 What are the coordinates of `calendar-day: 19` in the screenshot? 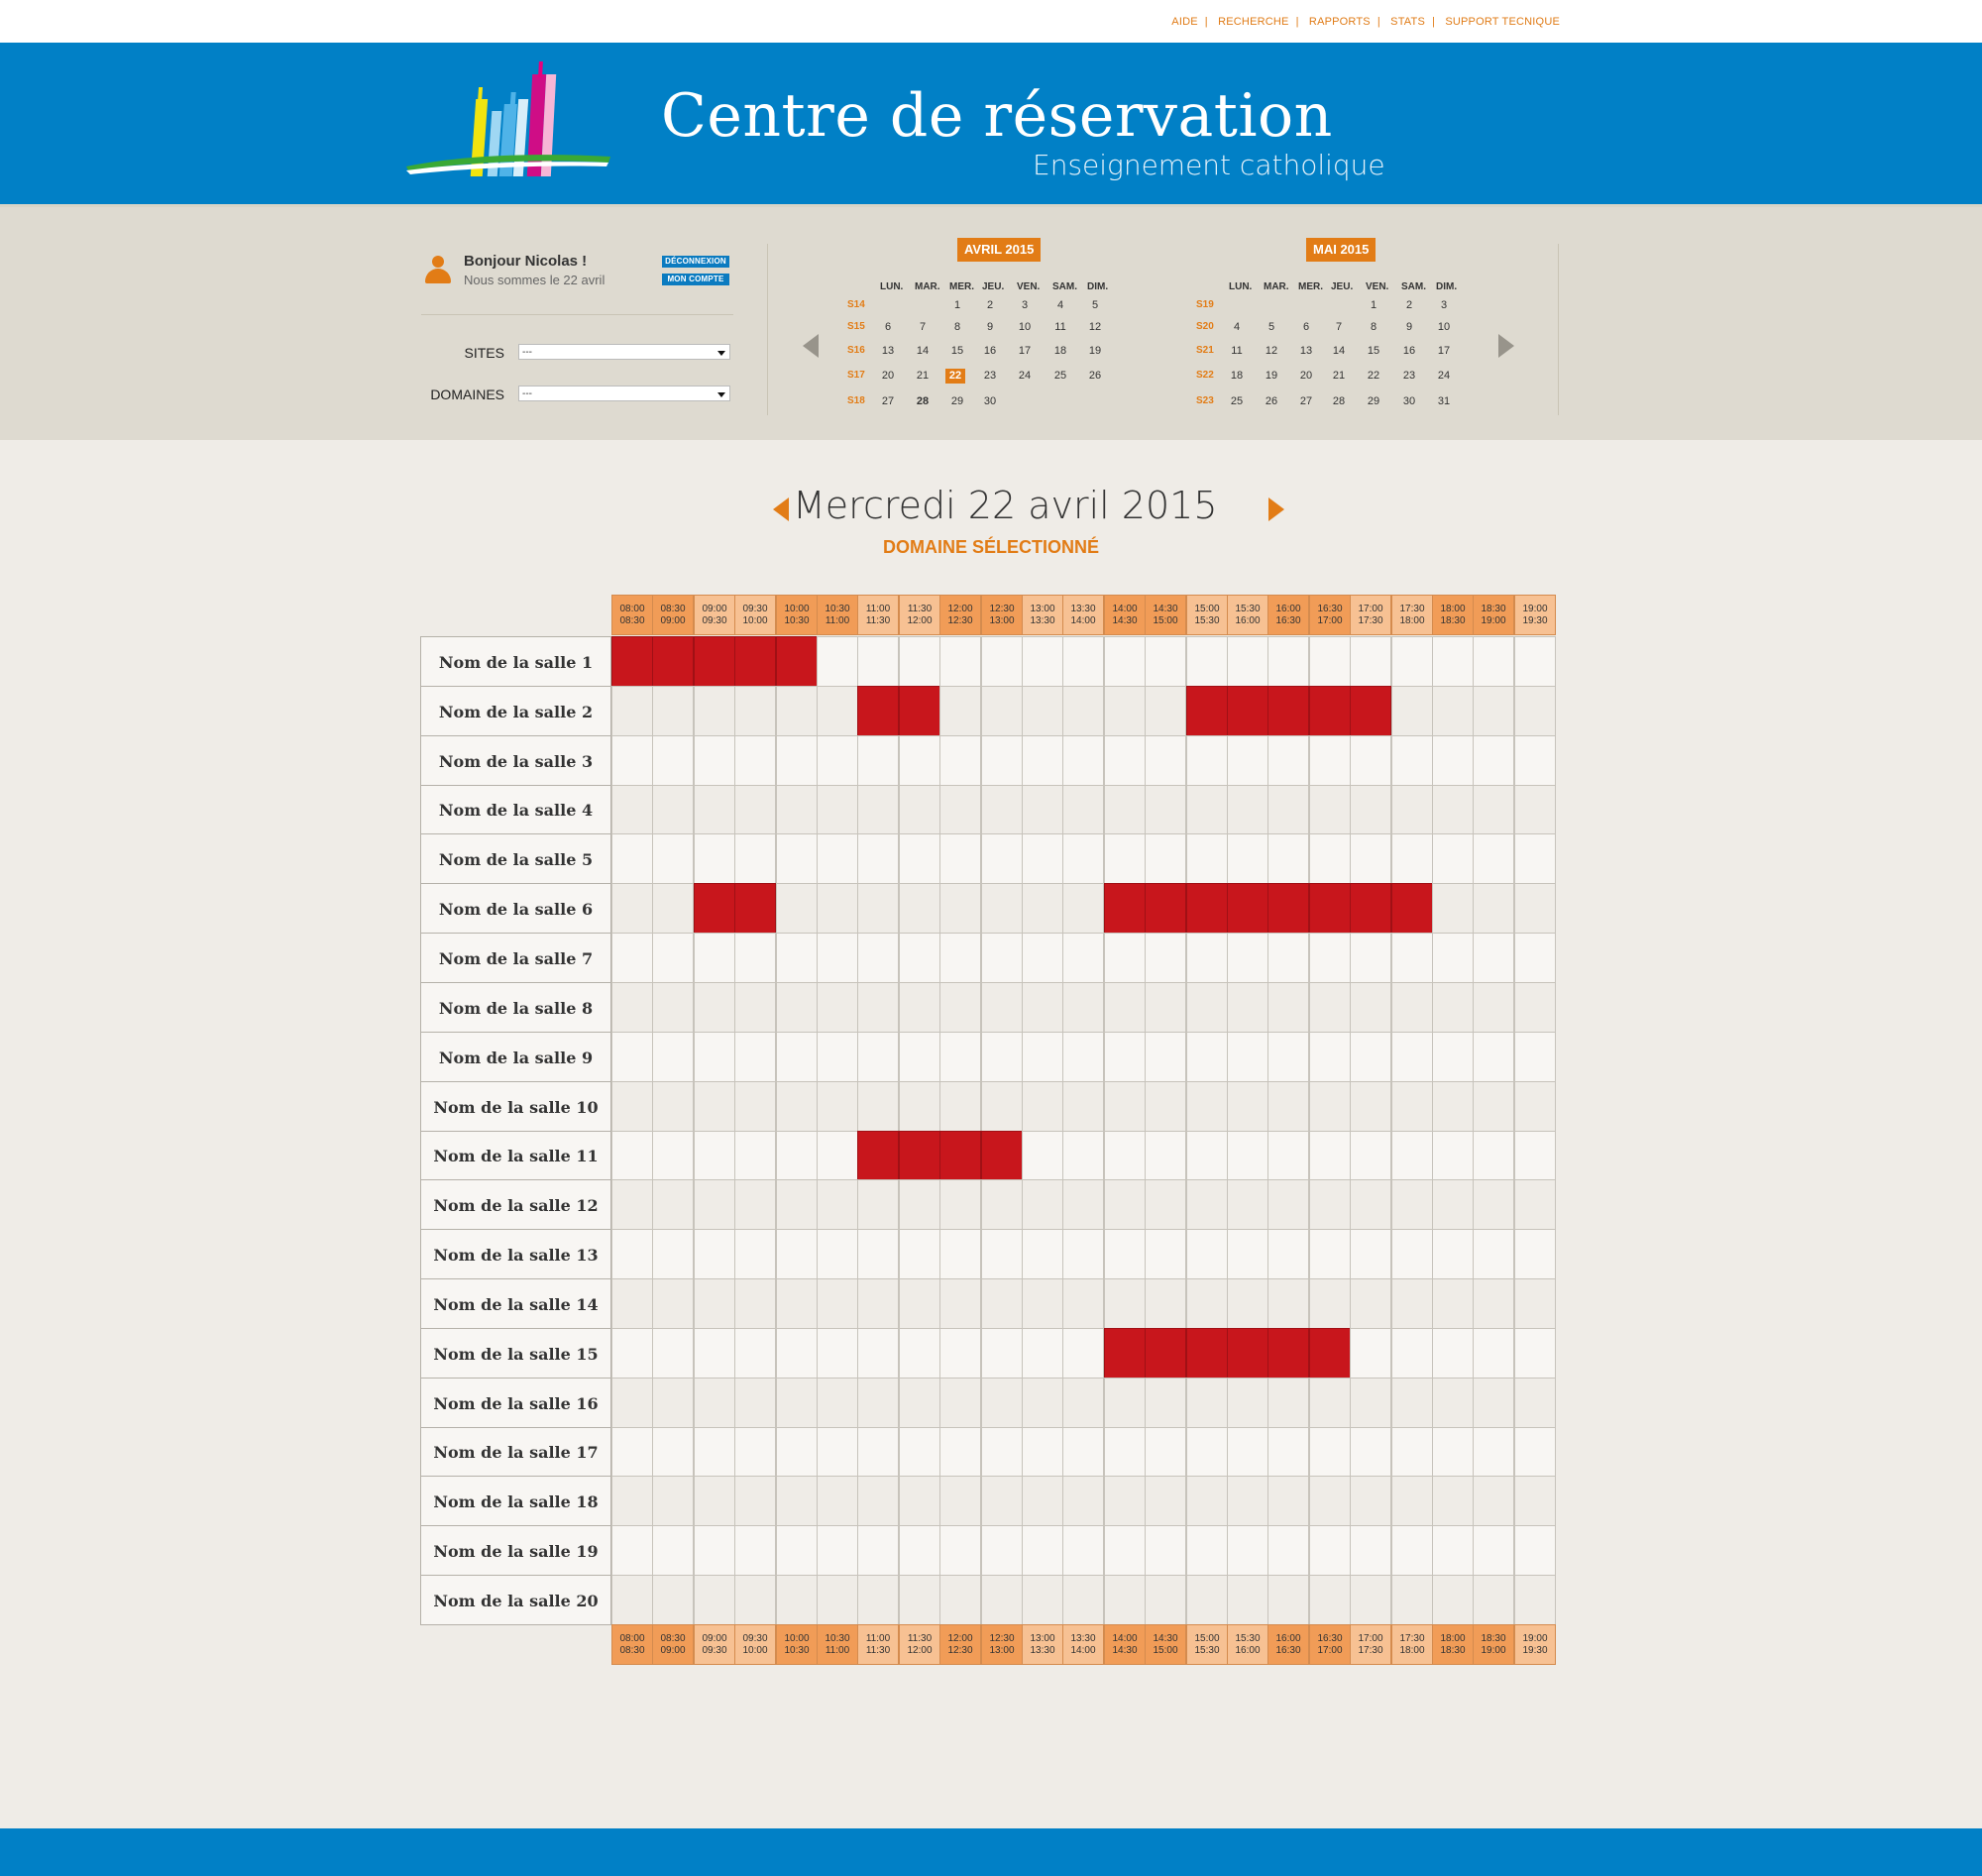 It's located at (1095, 351).